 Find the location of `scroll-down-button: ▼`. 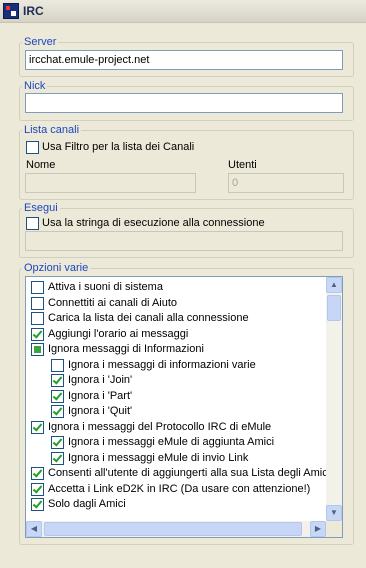

scroll-down-button: ▼ is located at coordinates (334, 513).